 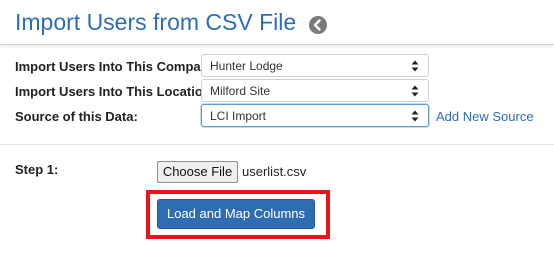 What do you see at coordinates (315, 65) in the screenshot?
I see `company-select: Hunter Lodge` at bounding box center [315, 65].